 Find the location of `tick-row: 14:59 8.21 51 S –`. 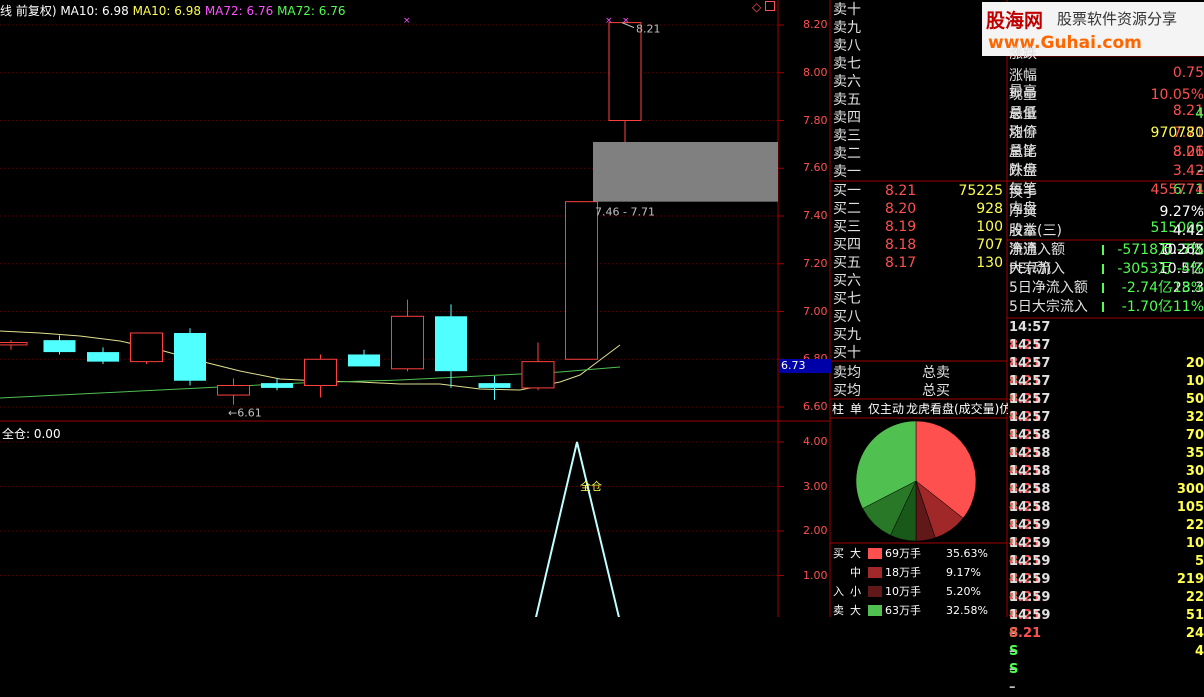

tick-row: 14:59 8.21 51 S – is located at coordinates (1106, 615).